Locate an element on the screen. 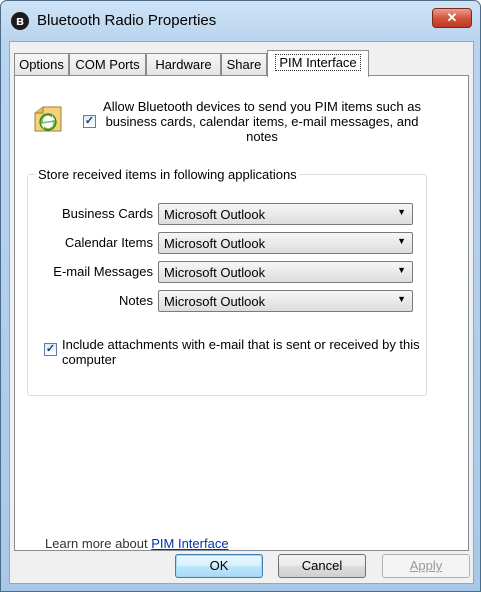 This screenshot has width=481, height=592. title-bar: ʙ Bluetooth Radio Properties ✕ is located at coordinates (240, 21).